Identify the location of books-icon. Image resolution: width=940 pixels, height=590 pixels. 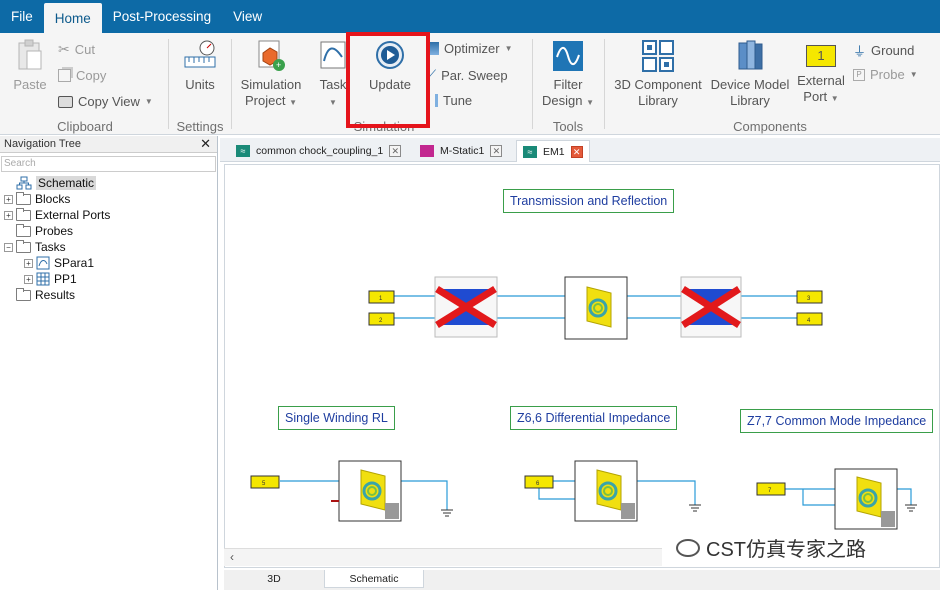
(750, 55).